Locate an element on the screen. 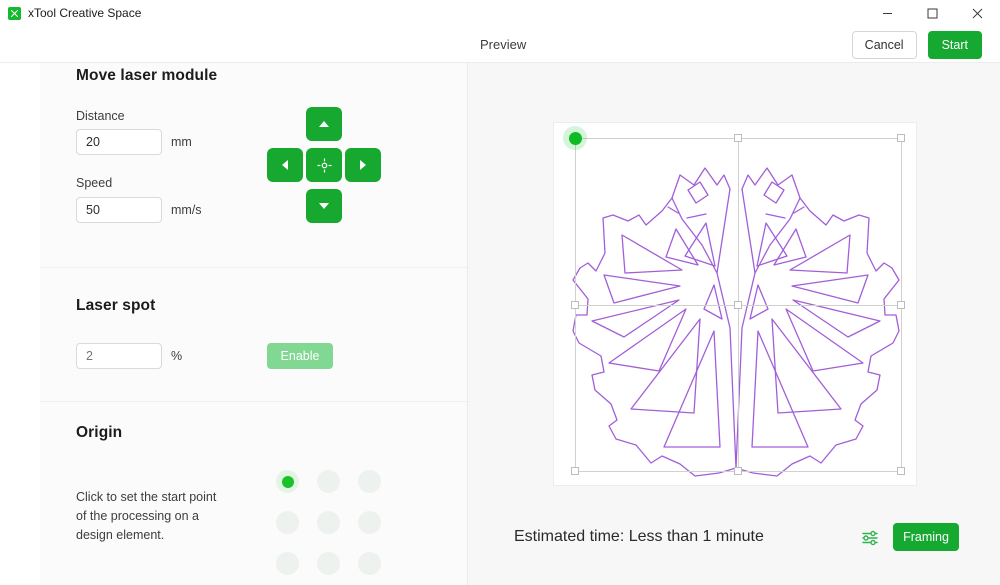 This screenshot has height=585, width=1000. estimated-time-label: Estimated time: Less than 1 minute is located at coordinates (639, 536).